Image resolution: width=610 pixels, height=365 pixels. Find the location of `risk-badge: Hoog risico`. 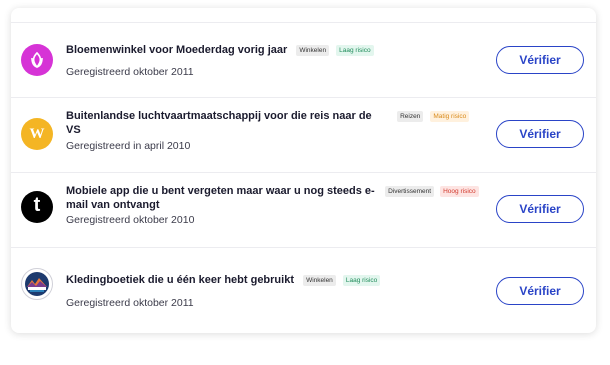

risk-badge: Hoog risico is located at coordinates (459, 191).